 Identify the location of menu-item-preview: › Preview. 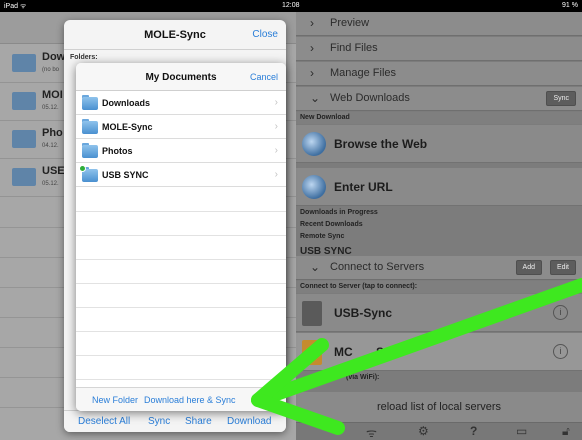
(439, 24).